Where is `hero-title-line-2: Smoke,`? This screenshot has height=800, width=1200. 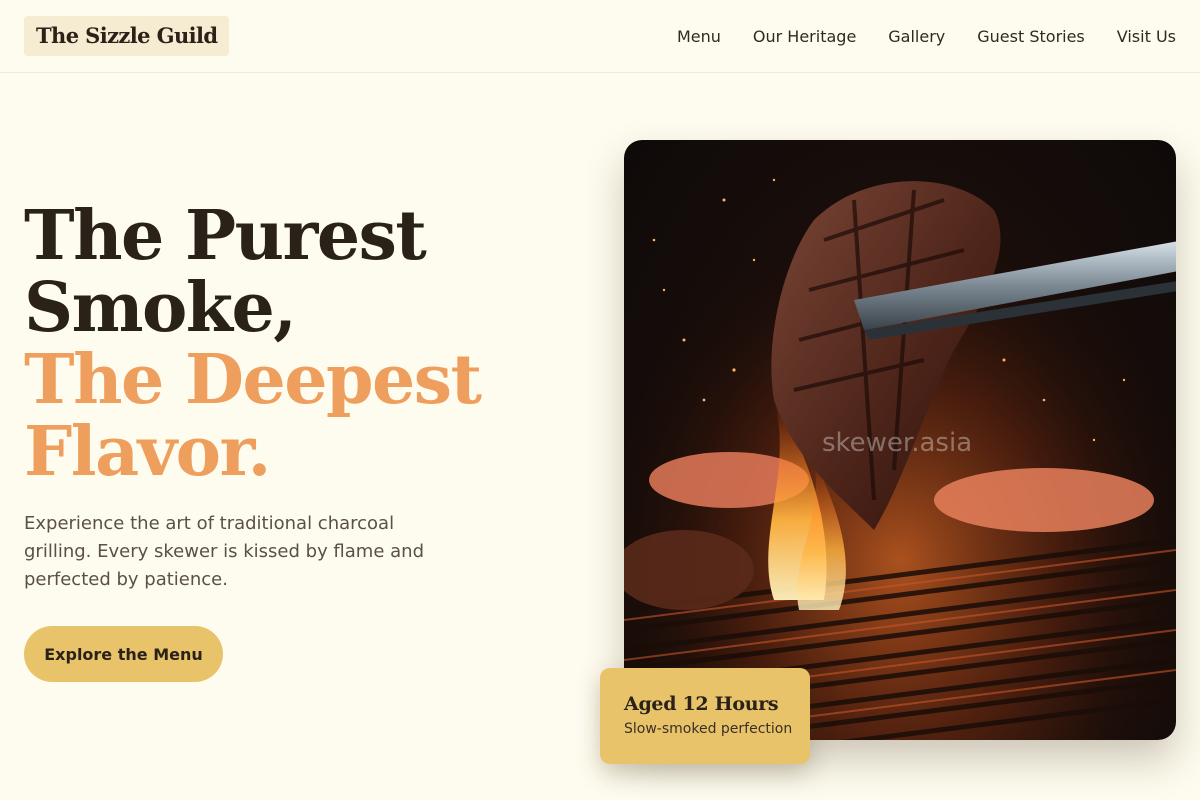 hero-title-line-2: Smoke, is located at coordinates (160, 308).